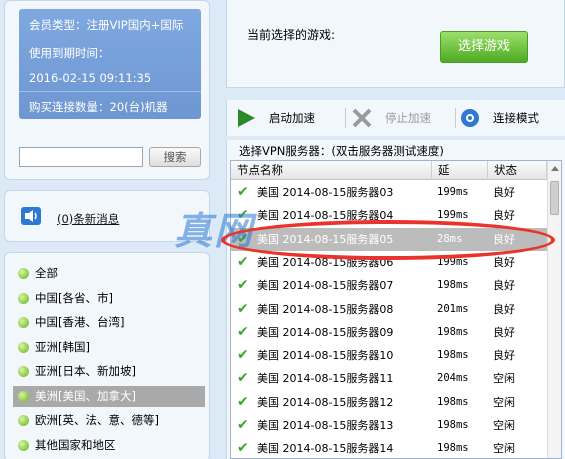  I want to click on table-row: ✔ 美国 2014-08-15服务器13 198ms 空闲, so click(389, 425).